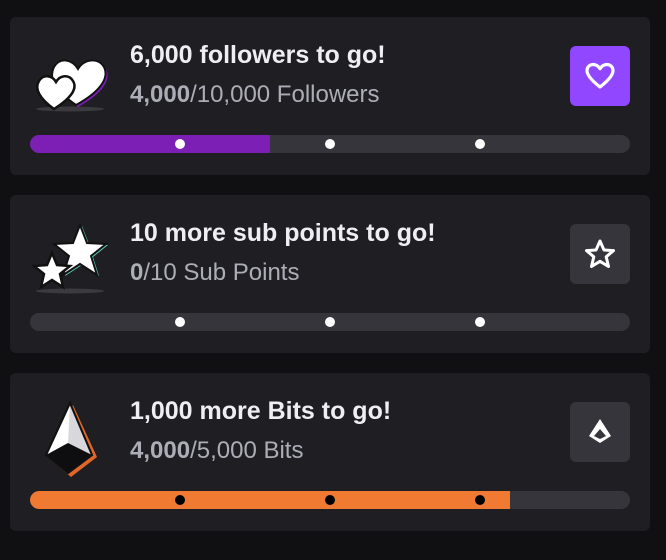 Image resolution: width=666 pixels, height=560 pixels. I want to click on bits-icon, so click(600, 431).